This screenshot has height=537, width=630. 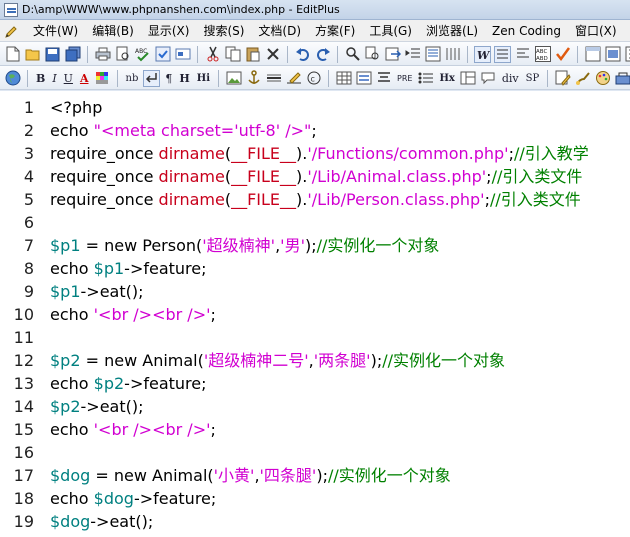 I want to click on panel-icon, so click(x=592, y=54).